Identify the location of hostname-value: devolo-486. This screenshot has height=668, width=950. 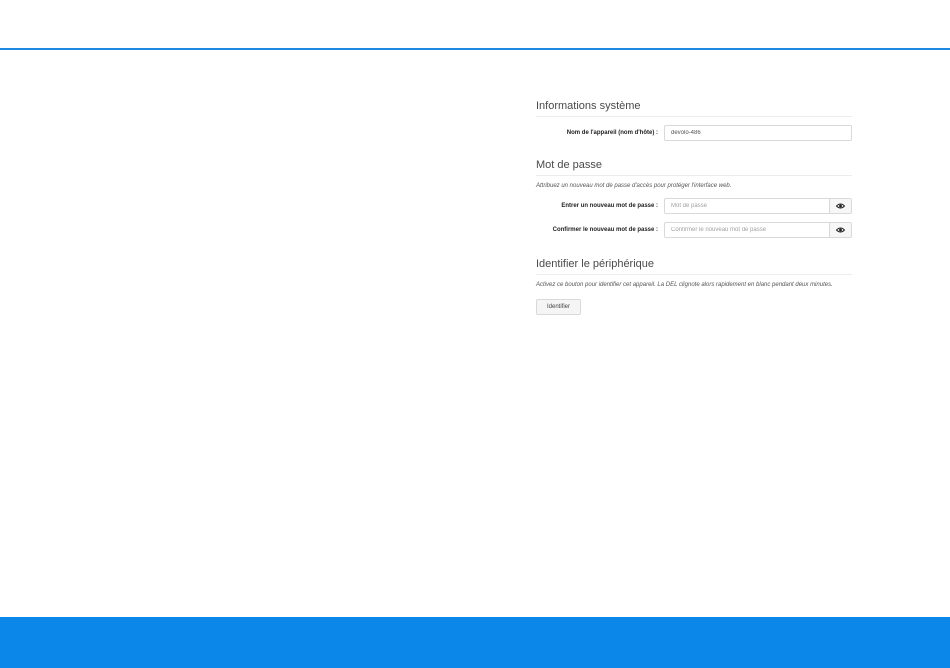
(686, 133).